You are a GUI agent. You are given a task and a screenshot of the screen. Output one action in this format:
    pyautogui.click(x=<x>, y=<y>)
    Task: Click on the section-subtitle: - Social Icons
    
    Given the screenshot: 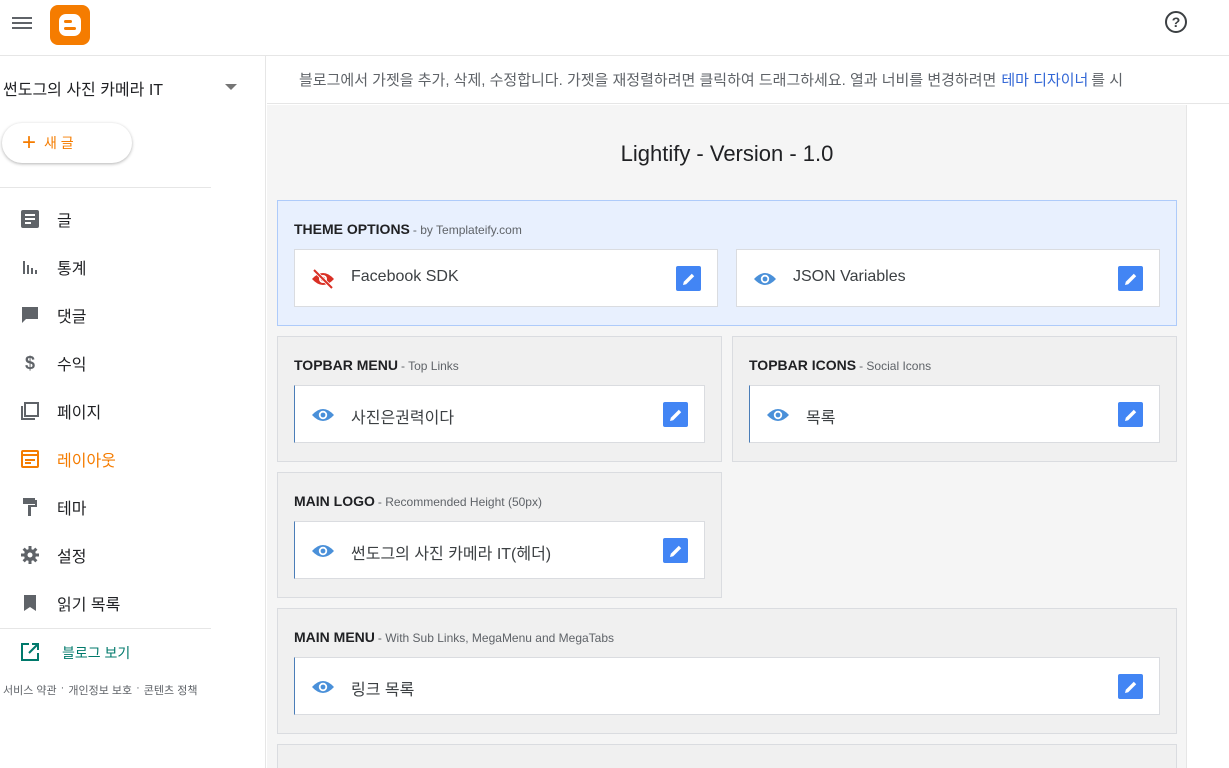 What is the action you would take?
    pyautogui.click(x=895, y=366)
    